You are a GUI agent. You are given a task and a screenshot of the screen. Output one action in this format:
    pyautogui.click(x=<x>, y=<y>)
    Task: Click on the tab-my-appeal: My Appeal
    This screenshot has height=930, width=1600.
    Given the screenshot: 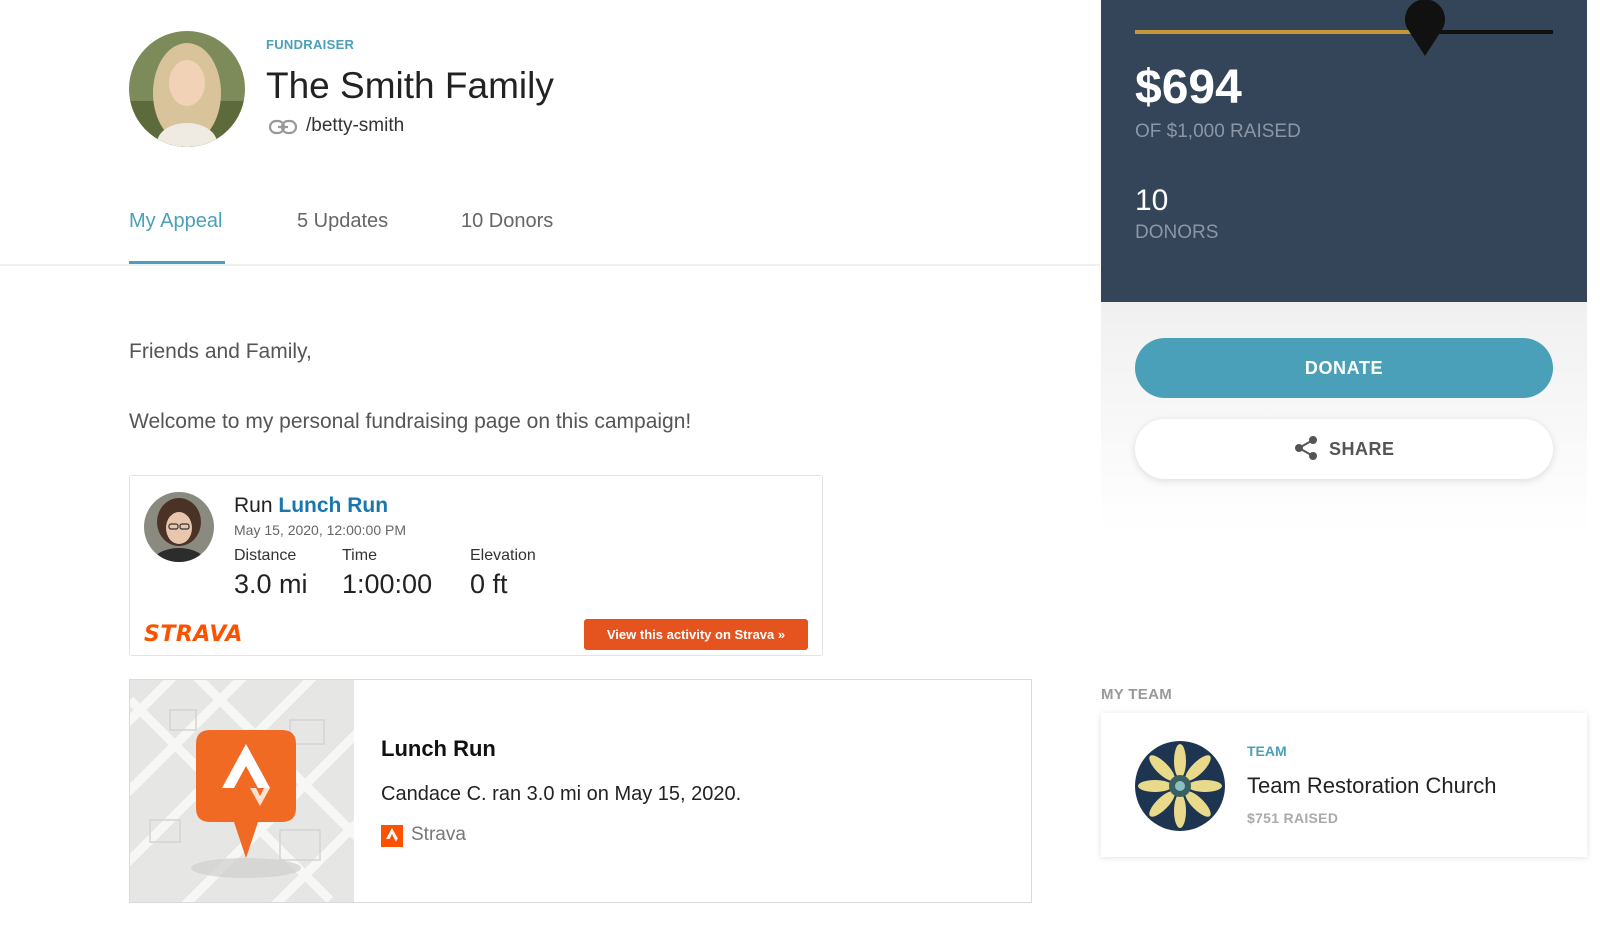 What is the action you would take?
    pyautogui.click(x=175, y=221)
    